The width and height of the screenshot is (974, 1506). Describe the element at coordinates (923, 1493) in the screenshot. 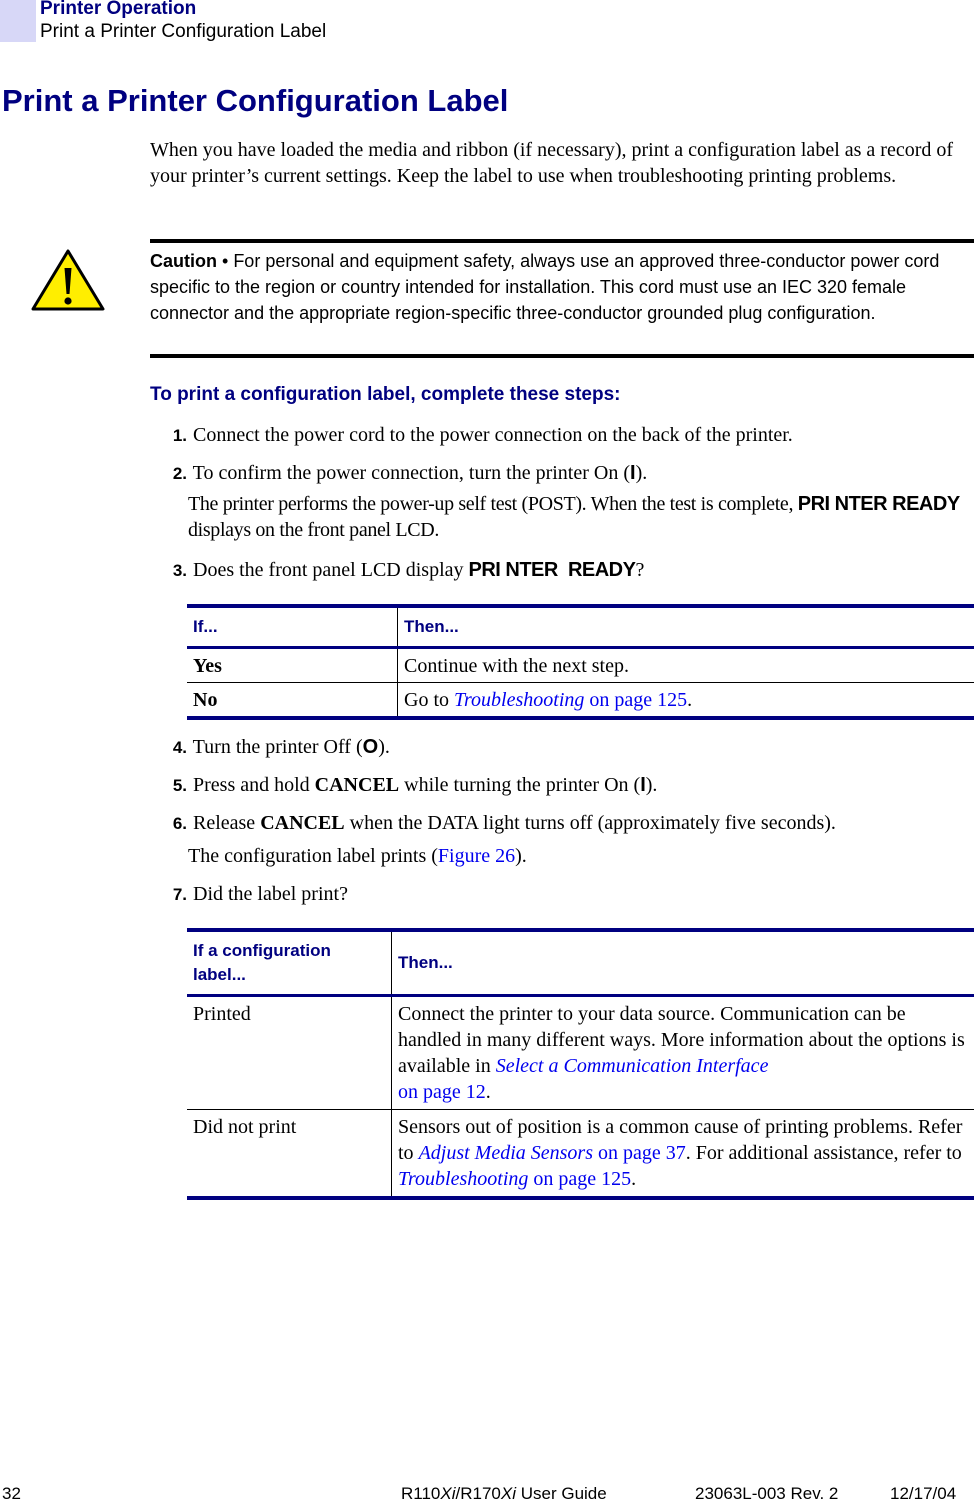

I see `document-date: 12/17/04` at that location.